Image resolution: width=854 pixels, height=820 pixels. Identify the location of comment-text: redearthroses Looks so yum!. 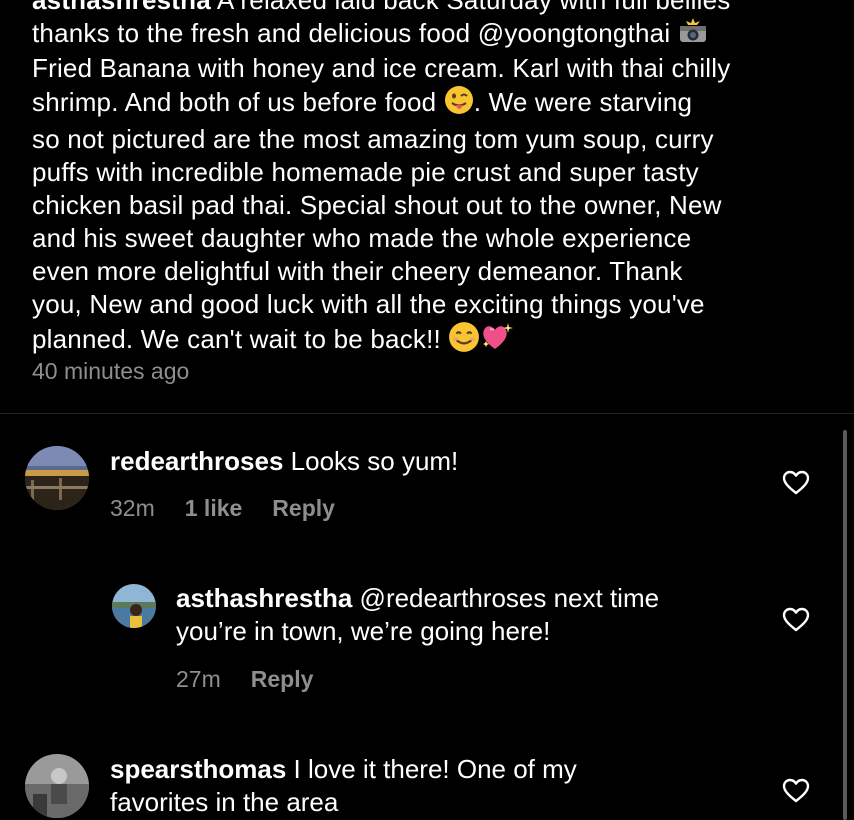
(284, 461).